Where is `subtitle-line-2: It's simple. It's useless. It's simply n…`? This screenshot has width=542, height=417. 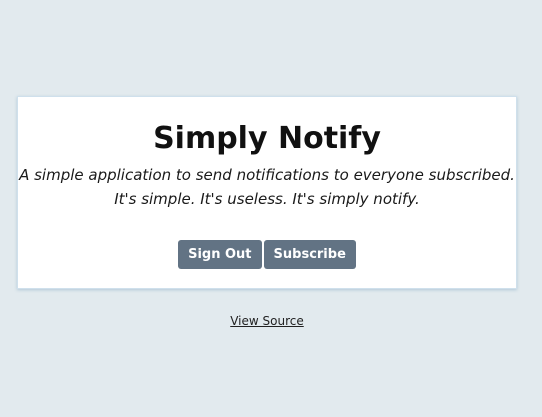
subtitle-line-2: It's simple. It's useless. It's simply n… is located at coordinates (267, 199).